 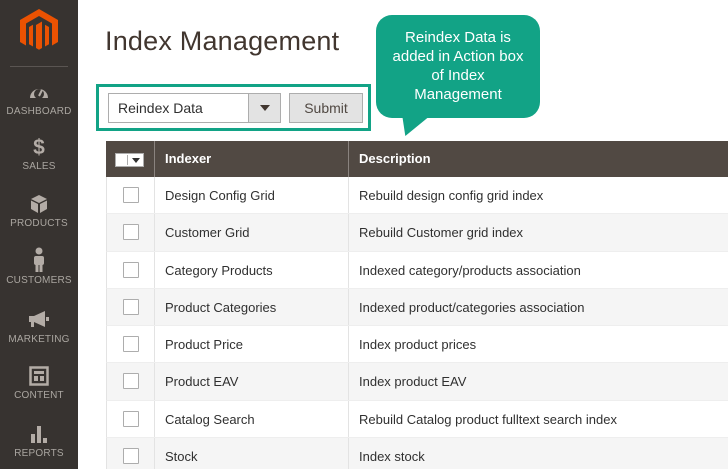 What do you see at coordinates (39, 377) in the screenshot?
I see `layout-icon` at bounding box center [39, 377].